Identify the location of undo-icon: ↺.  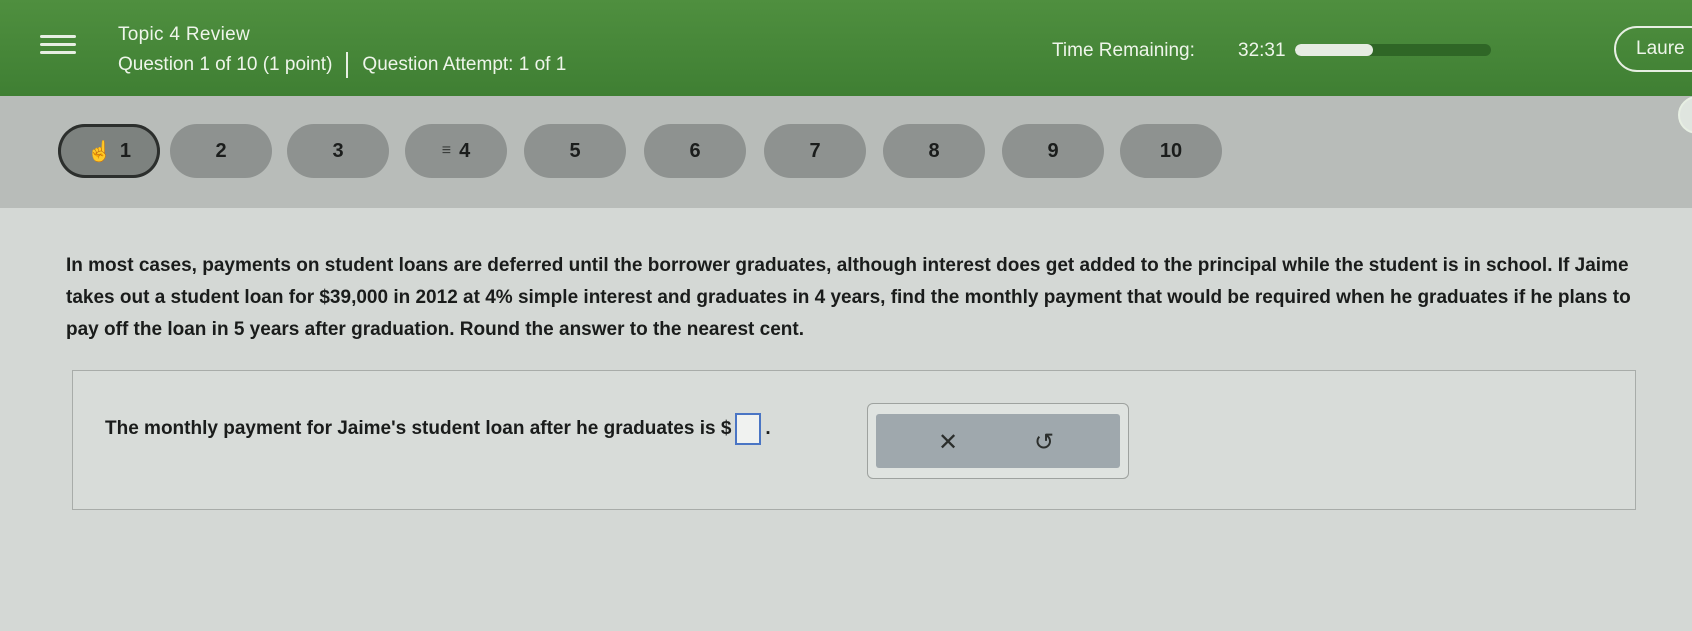
(1044, 442).